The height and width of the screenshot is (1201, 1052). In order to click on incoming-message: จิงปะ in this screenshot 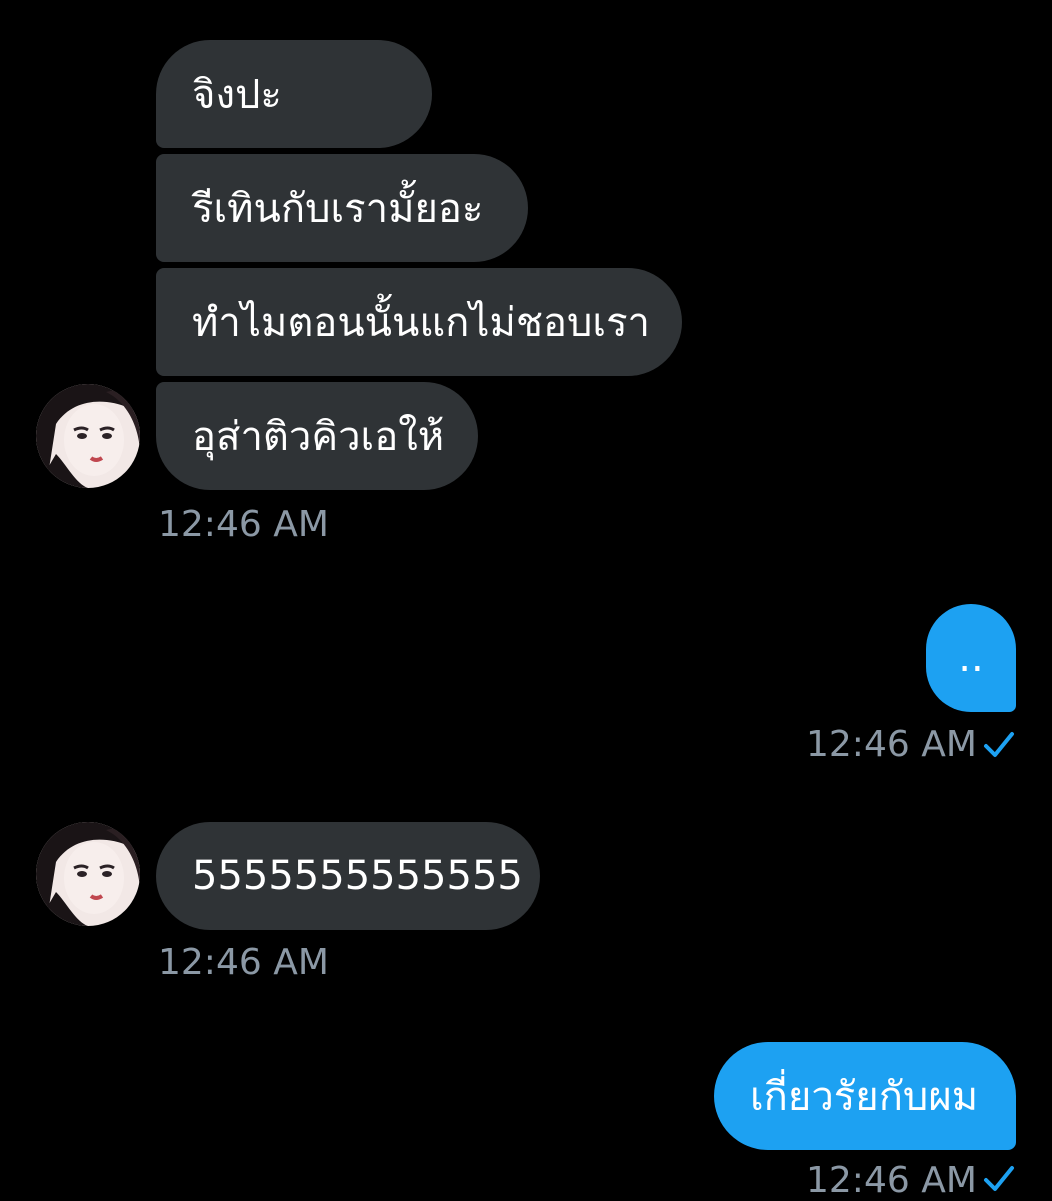, I will do `click(294, 94)`.